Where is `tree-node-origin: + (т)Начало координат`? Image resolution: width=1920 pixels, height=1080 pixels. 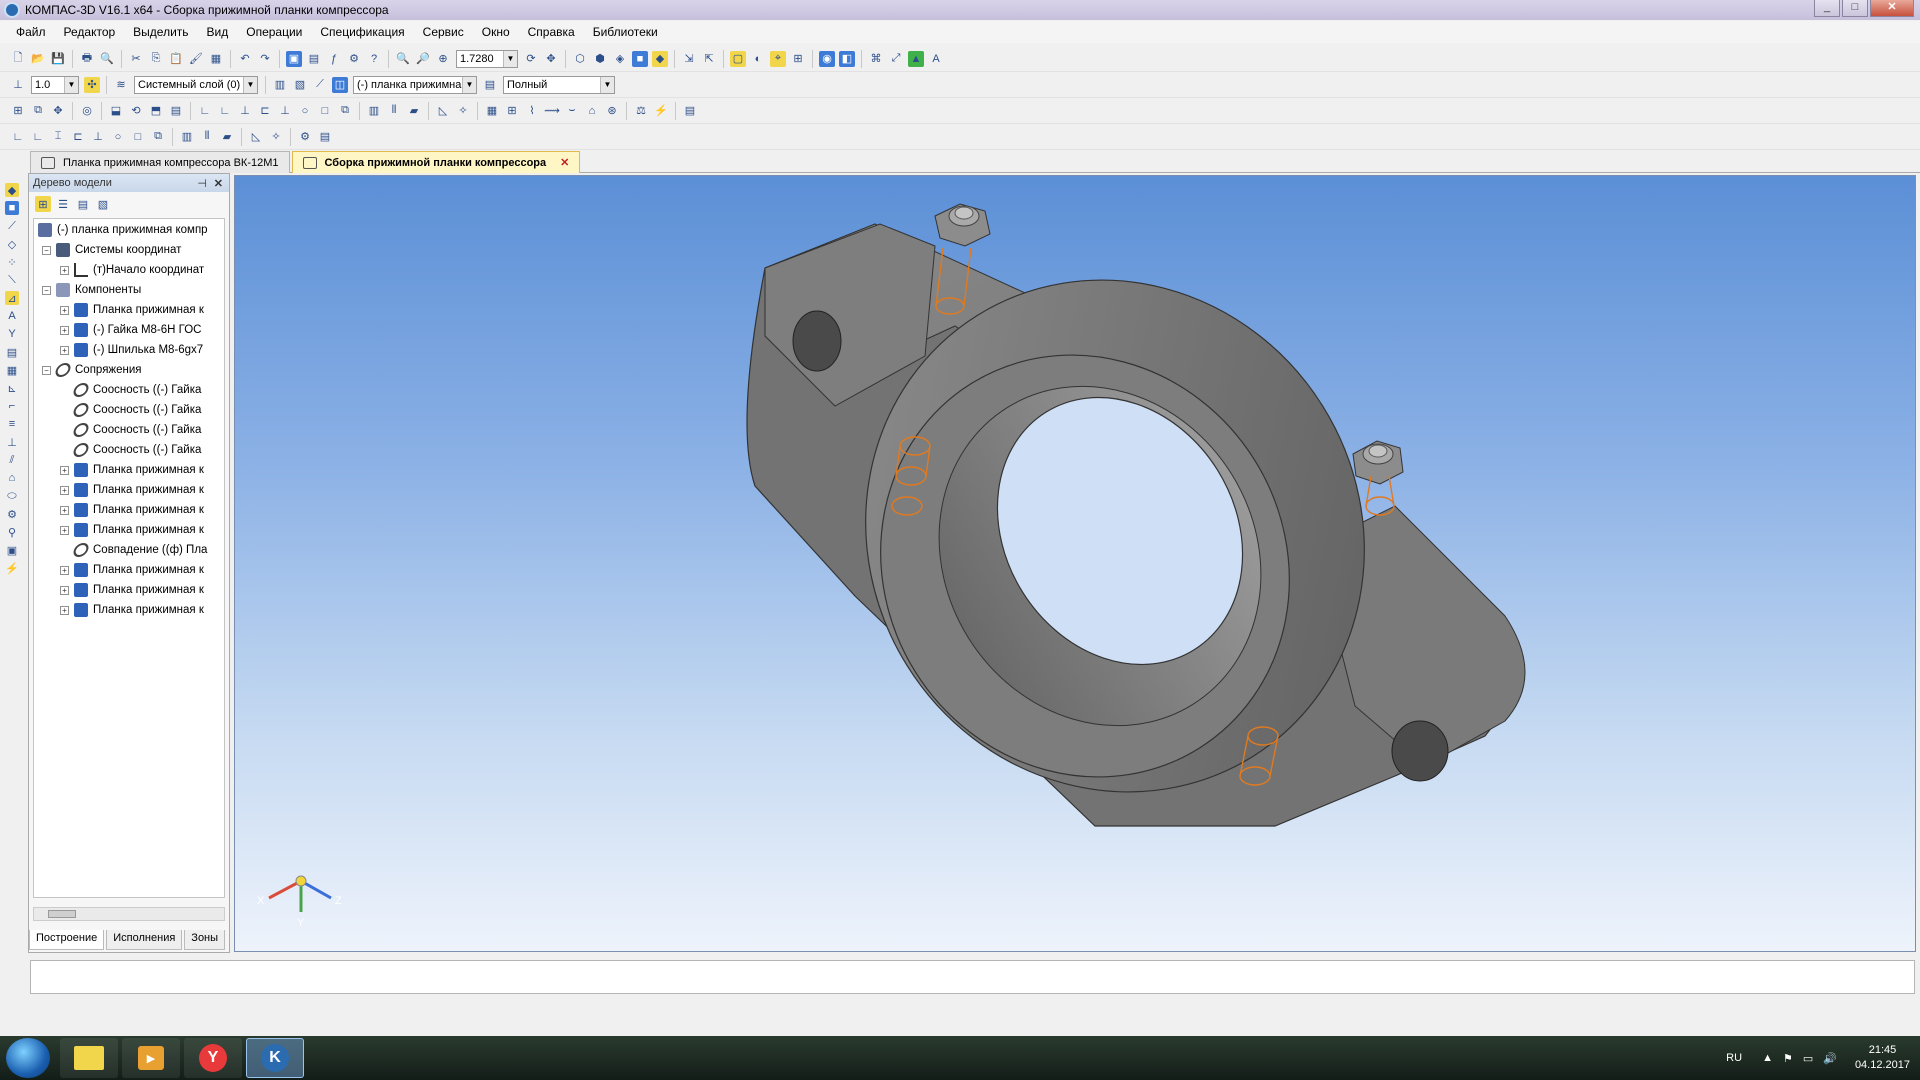
tree-node-origin: + (т)Начало координат is located at coordinates (132, 270).